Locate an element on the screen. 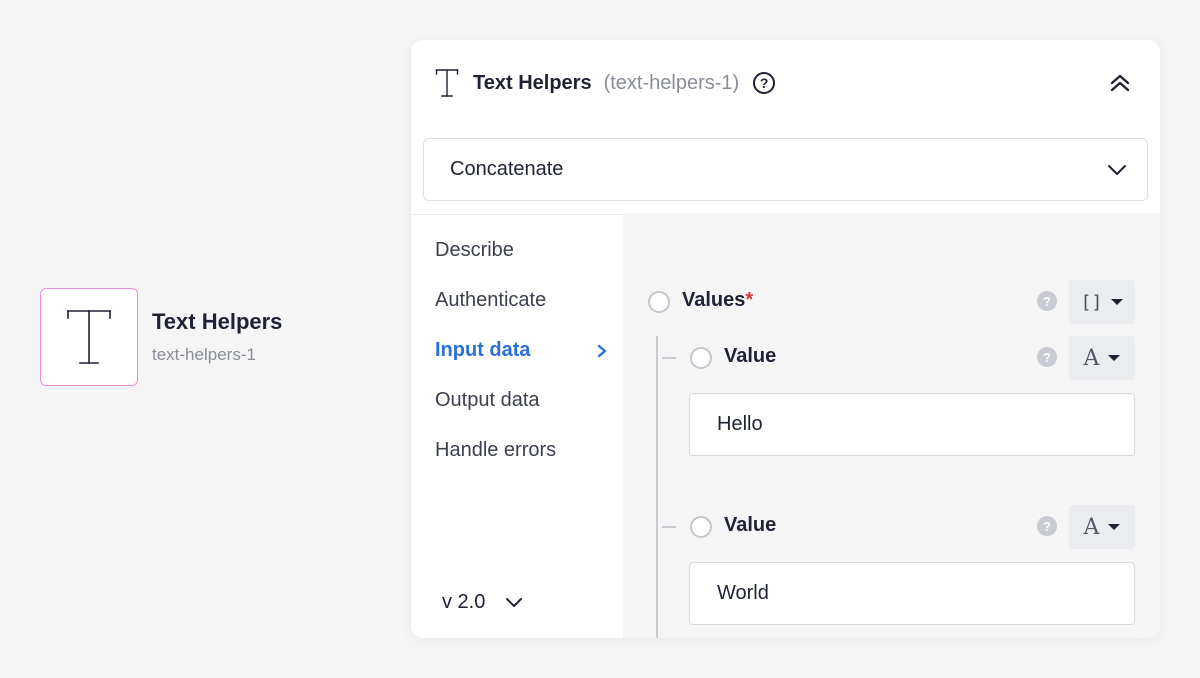 The height and width of the screenshot is (678, 1200). collapse-button is located at coordinates (1120, 83).